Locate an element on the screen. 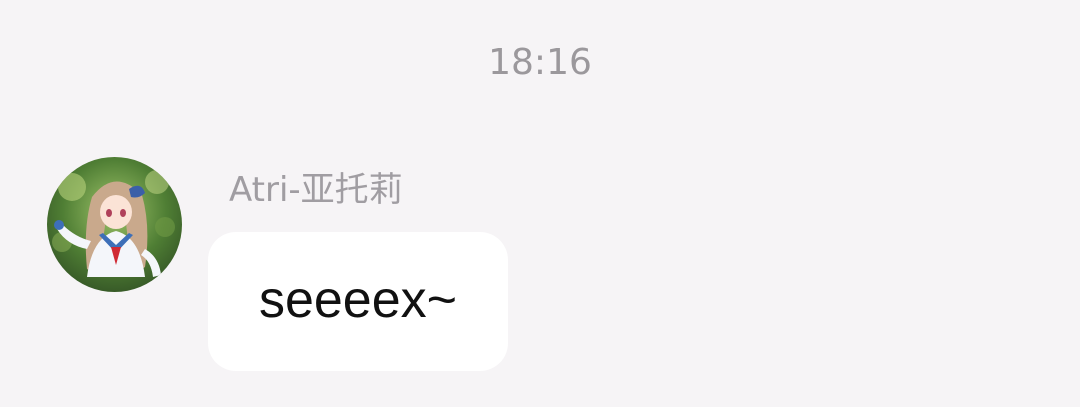  message-bubble: seeeex~ is located at coordinates (358, 301).